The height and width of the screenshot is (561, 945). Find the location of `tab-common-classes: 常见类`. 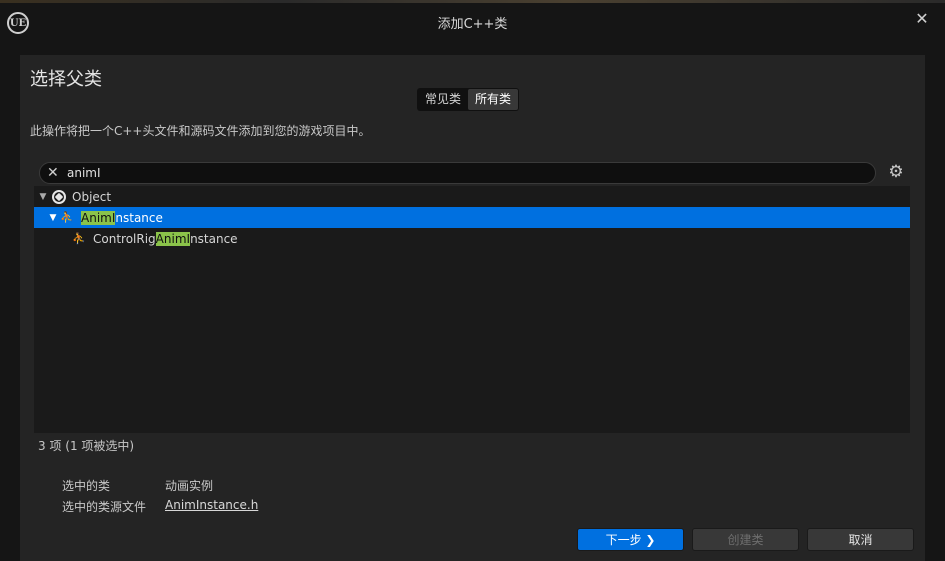

tab-common-classes: 常见类 is located at coordinates (443, 99).